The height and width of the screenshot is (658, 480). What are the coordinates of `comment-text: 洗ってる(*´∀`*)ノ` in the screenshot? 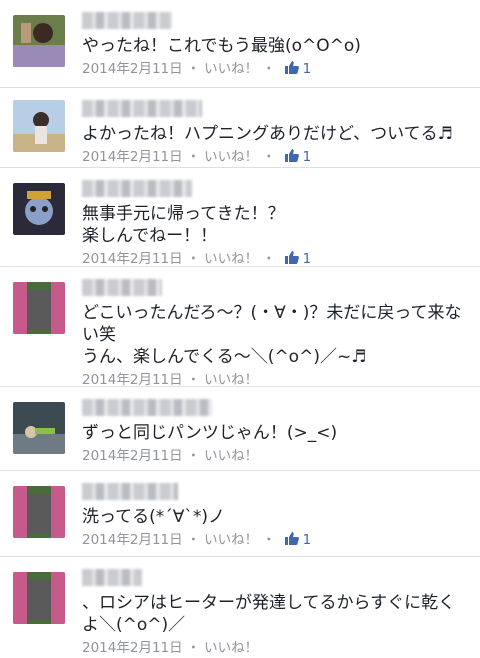 It's located at (154, 517).